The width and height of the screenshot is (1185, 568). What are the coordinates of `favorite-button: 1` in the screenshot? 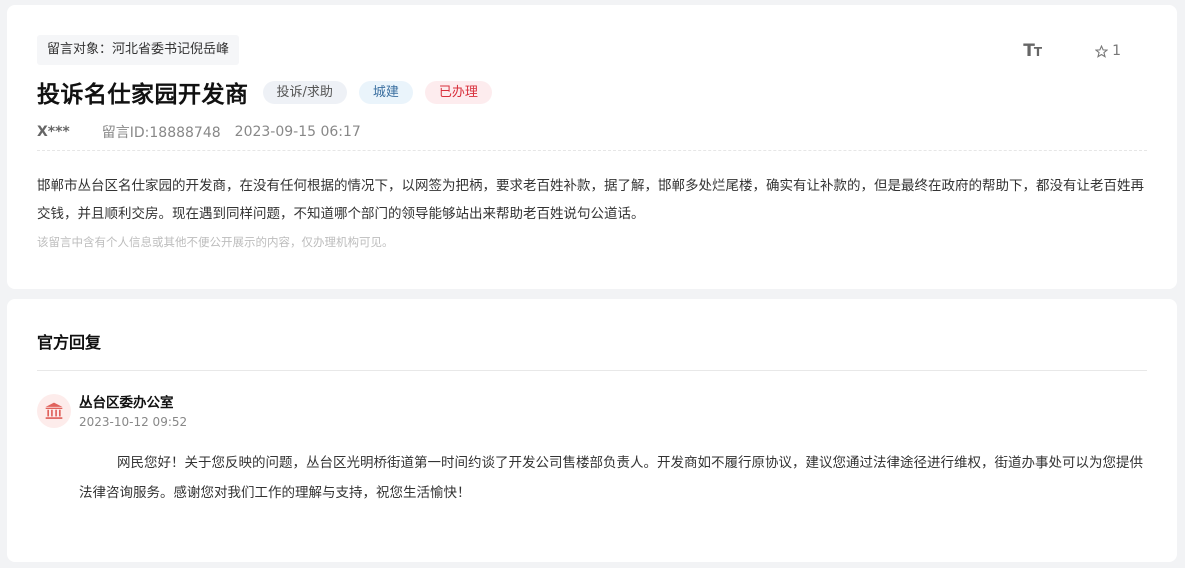 It's located at (1108, 51).